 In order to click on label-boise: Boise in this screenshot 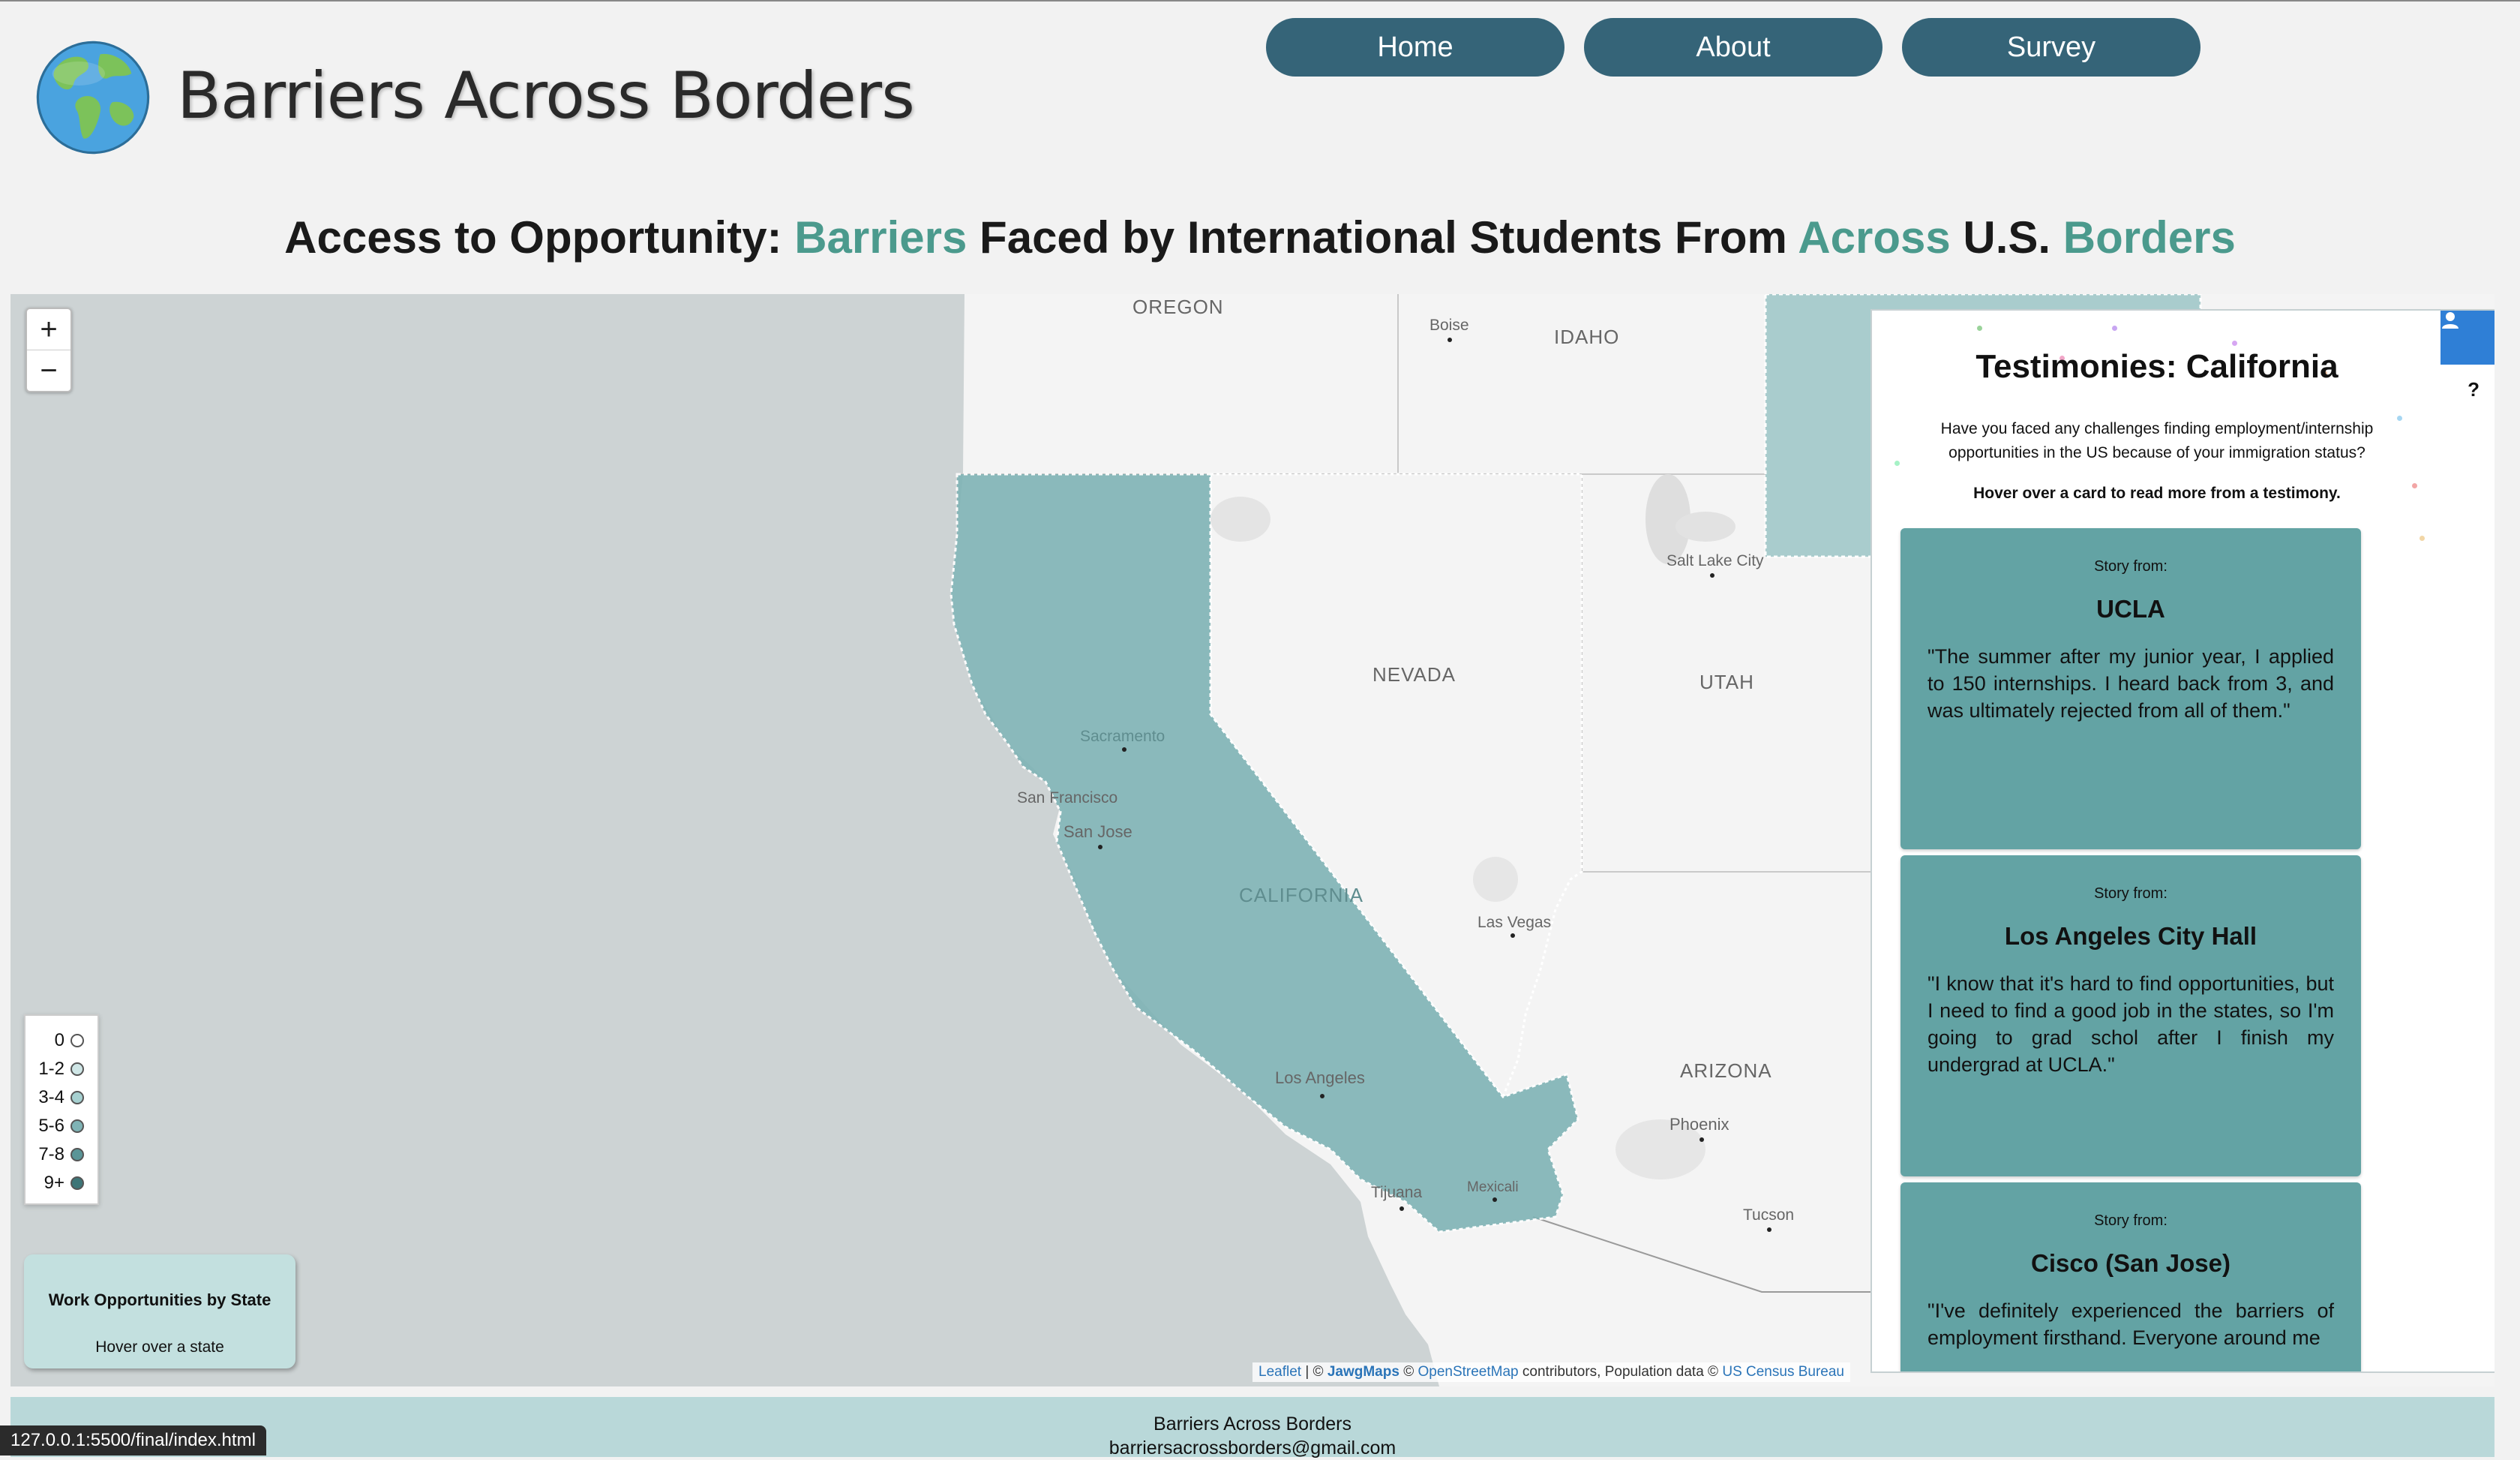, I will do `click(1449, 325)`.